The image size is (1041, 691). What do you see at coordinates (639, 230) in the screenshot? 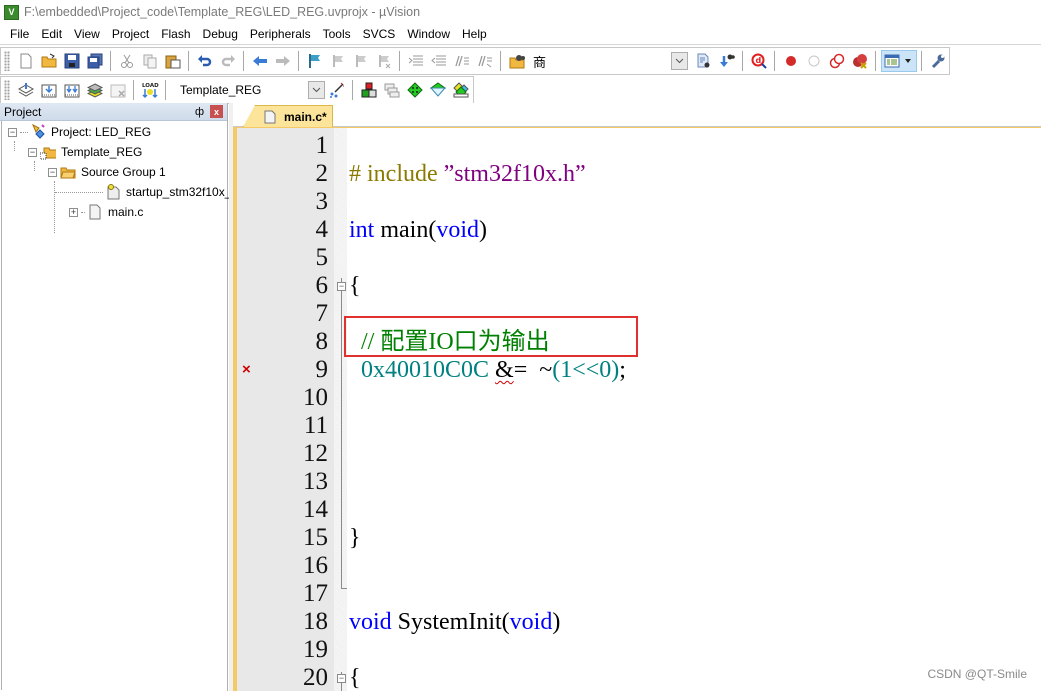
I see `code-line: 4 int main(void)` at bounding box center [639, 230].